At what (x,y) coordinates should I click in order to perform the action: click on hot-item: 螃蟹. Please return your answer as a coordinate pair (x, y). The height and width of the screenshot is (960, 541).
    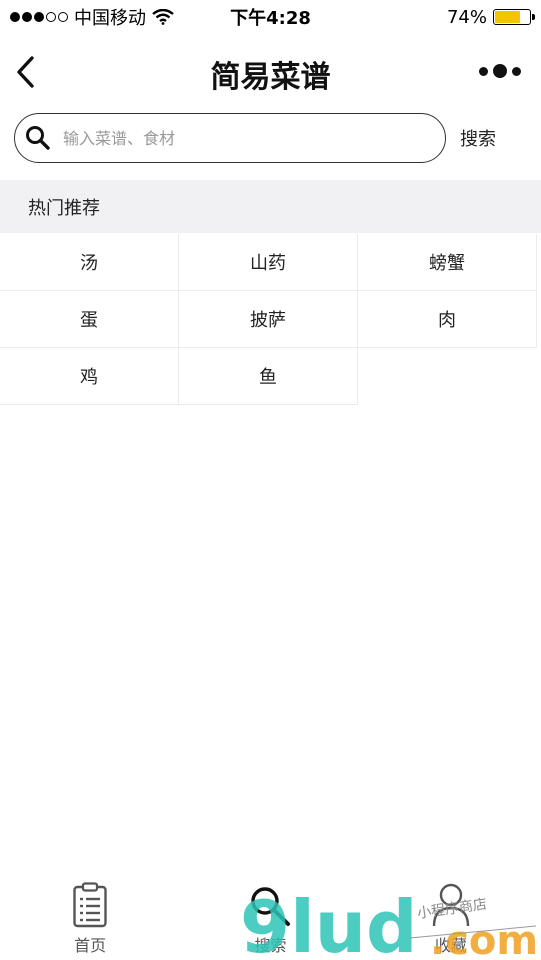
    Looking at the image, I should click on (447, 262).